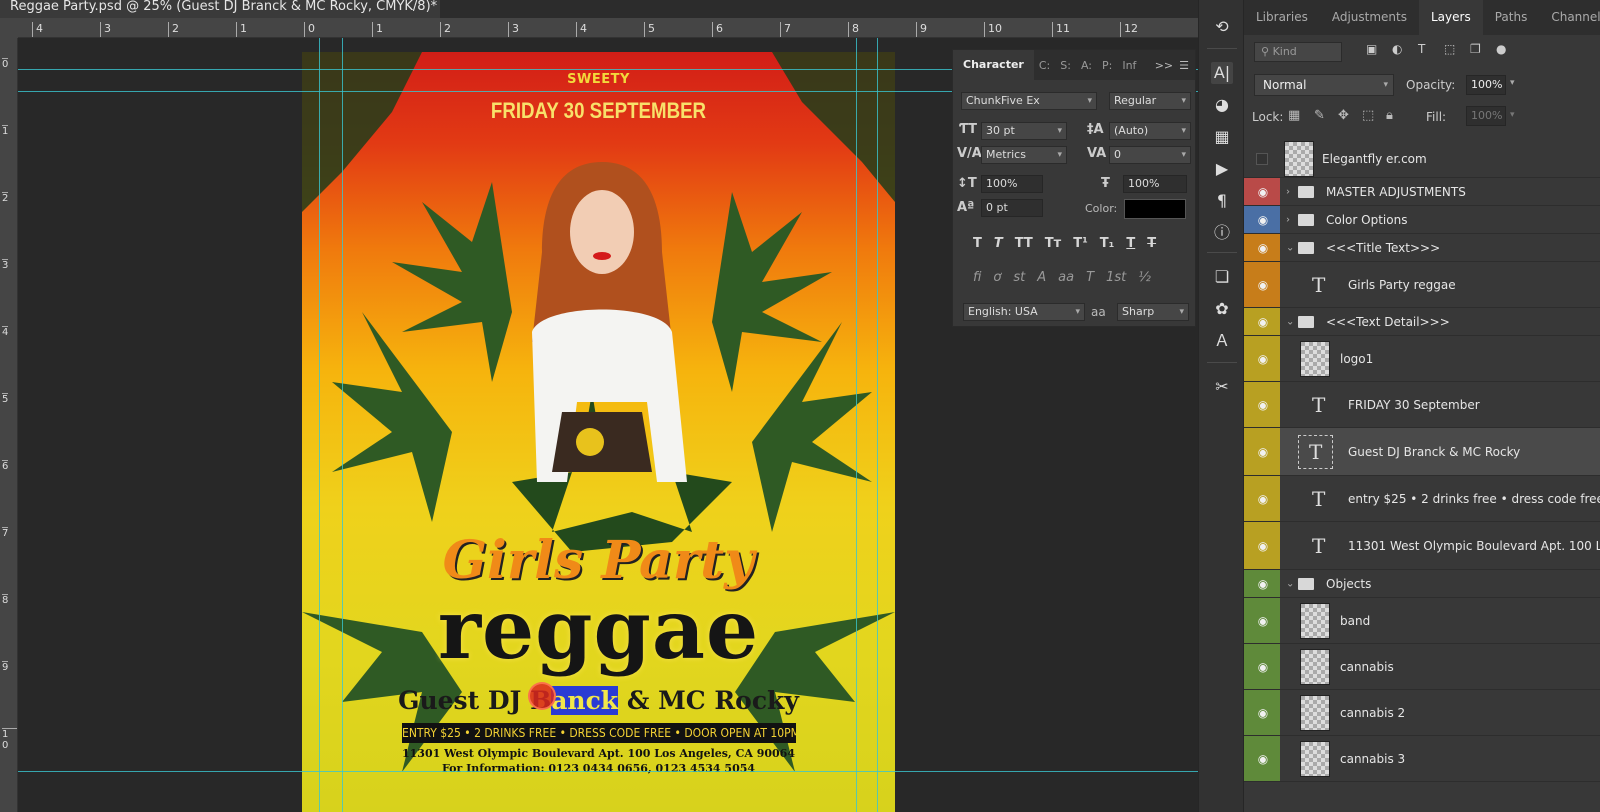 This screenshot has width=1600, height=812. What do you see at coordinates (1422, 452) in the screenshot?
I see `layer-row: ◉ T Guest DJ Branck & MC Rocky` at bounding box center [1422, 452].